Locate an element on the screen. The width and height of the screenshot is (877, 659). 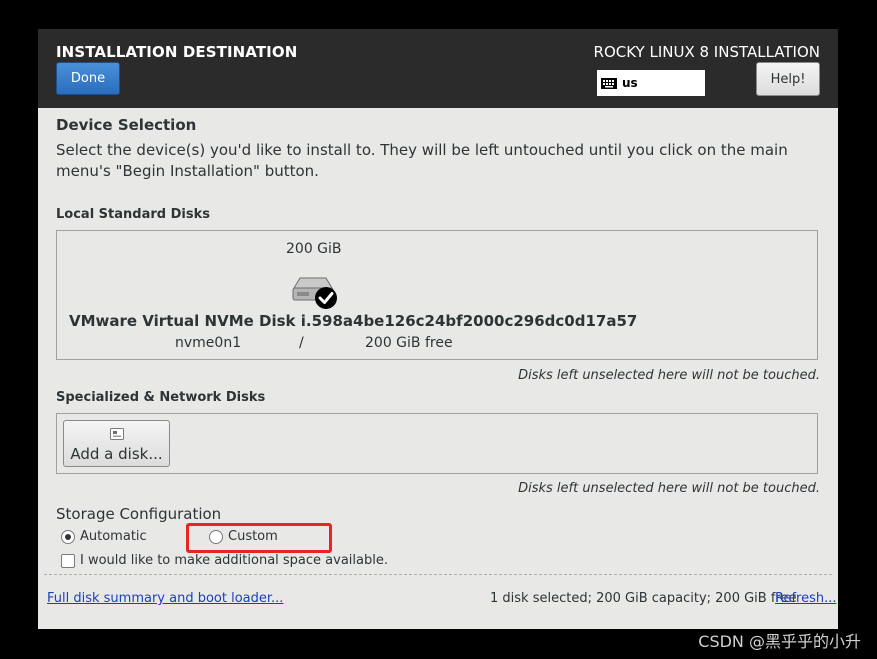
reclaim-space-checkbox is located at coordinates (68, 561).